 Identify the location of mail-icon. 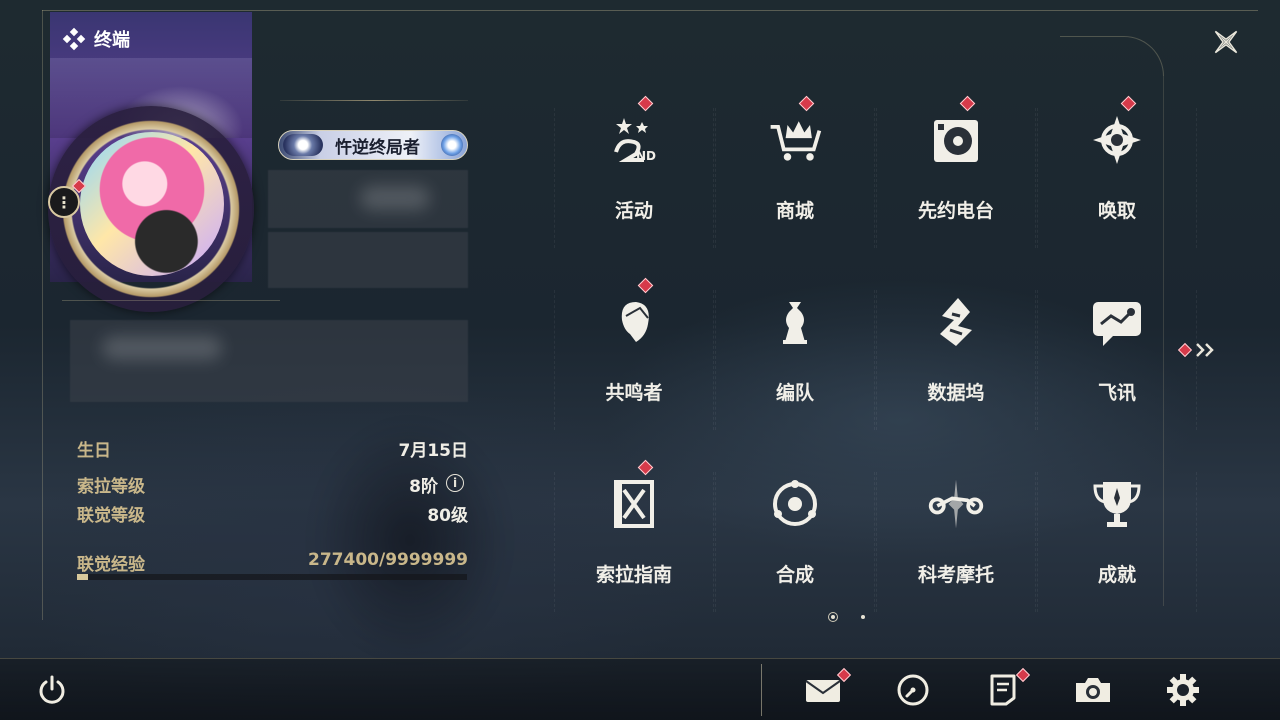
(823, 691).